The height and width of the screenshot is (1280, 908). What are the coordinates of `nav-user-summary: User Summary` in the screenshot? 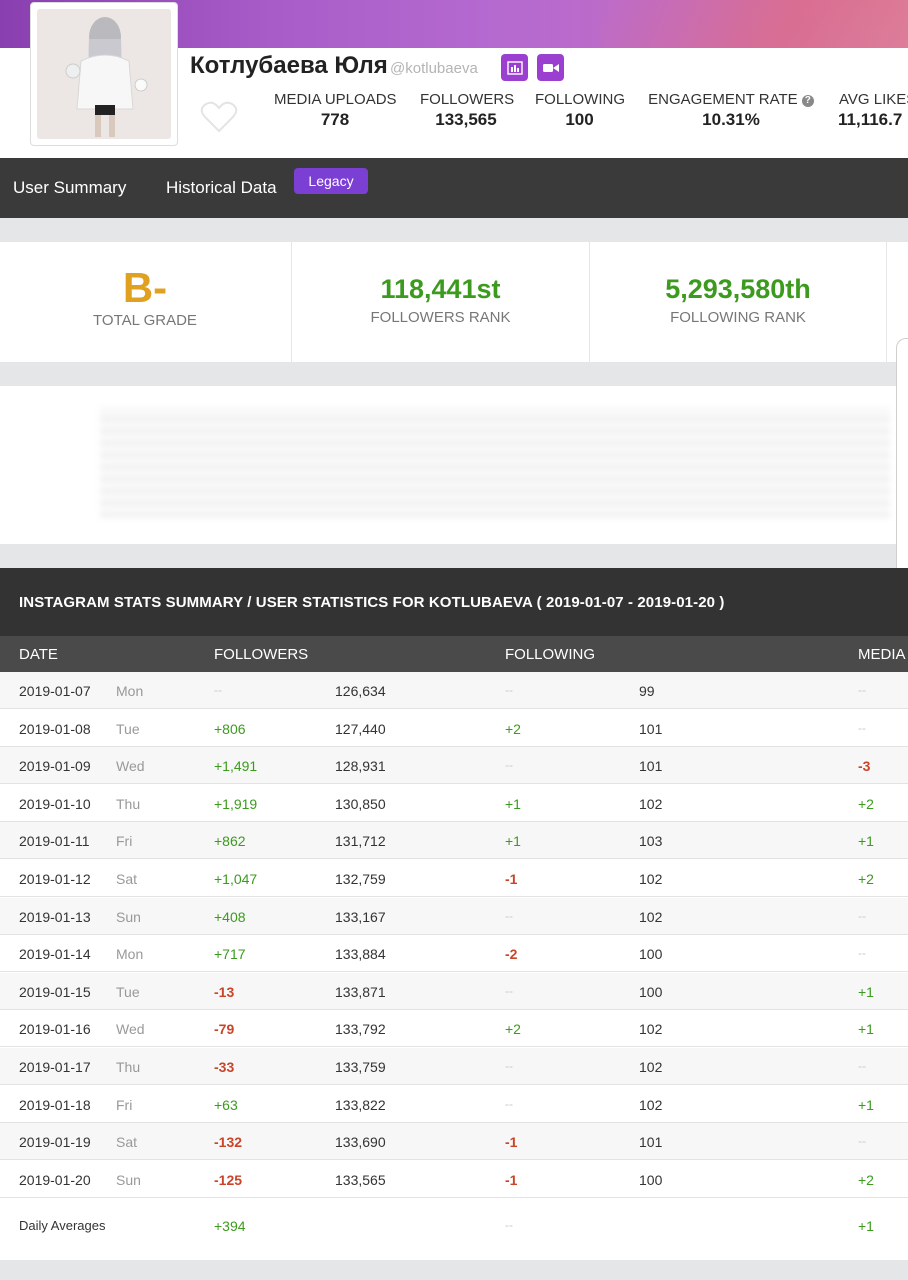 It's located at (69, 188).